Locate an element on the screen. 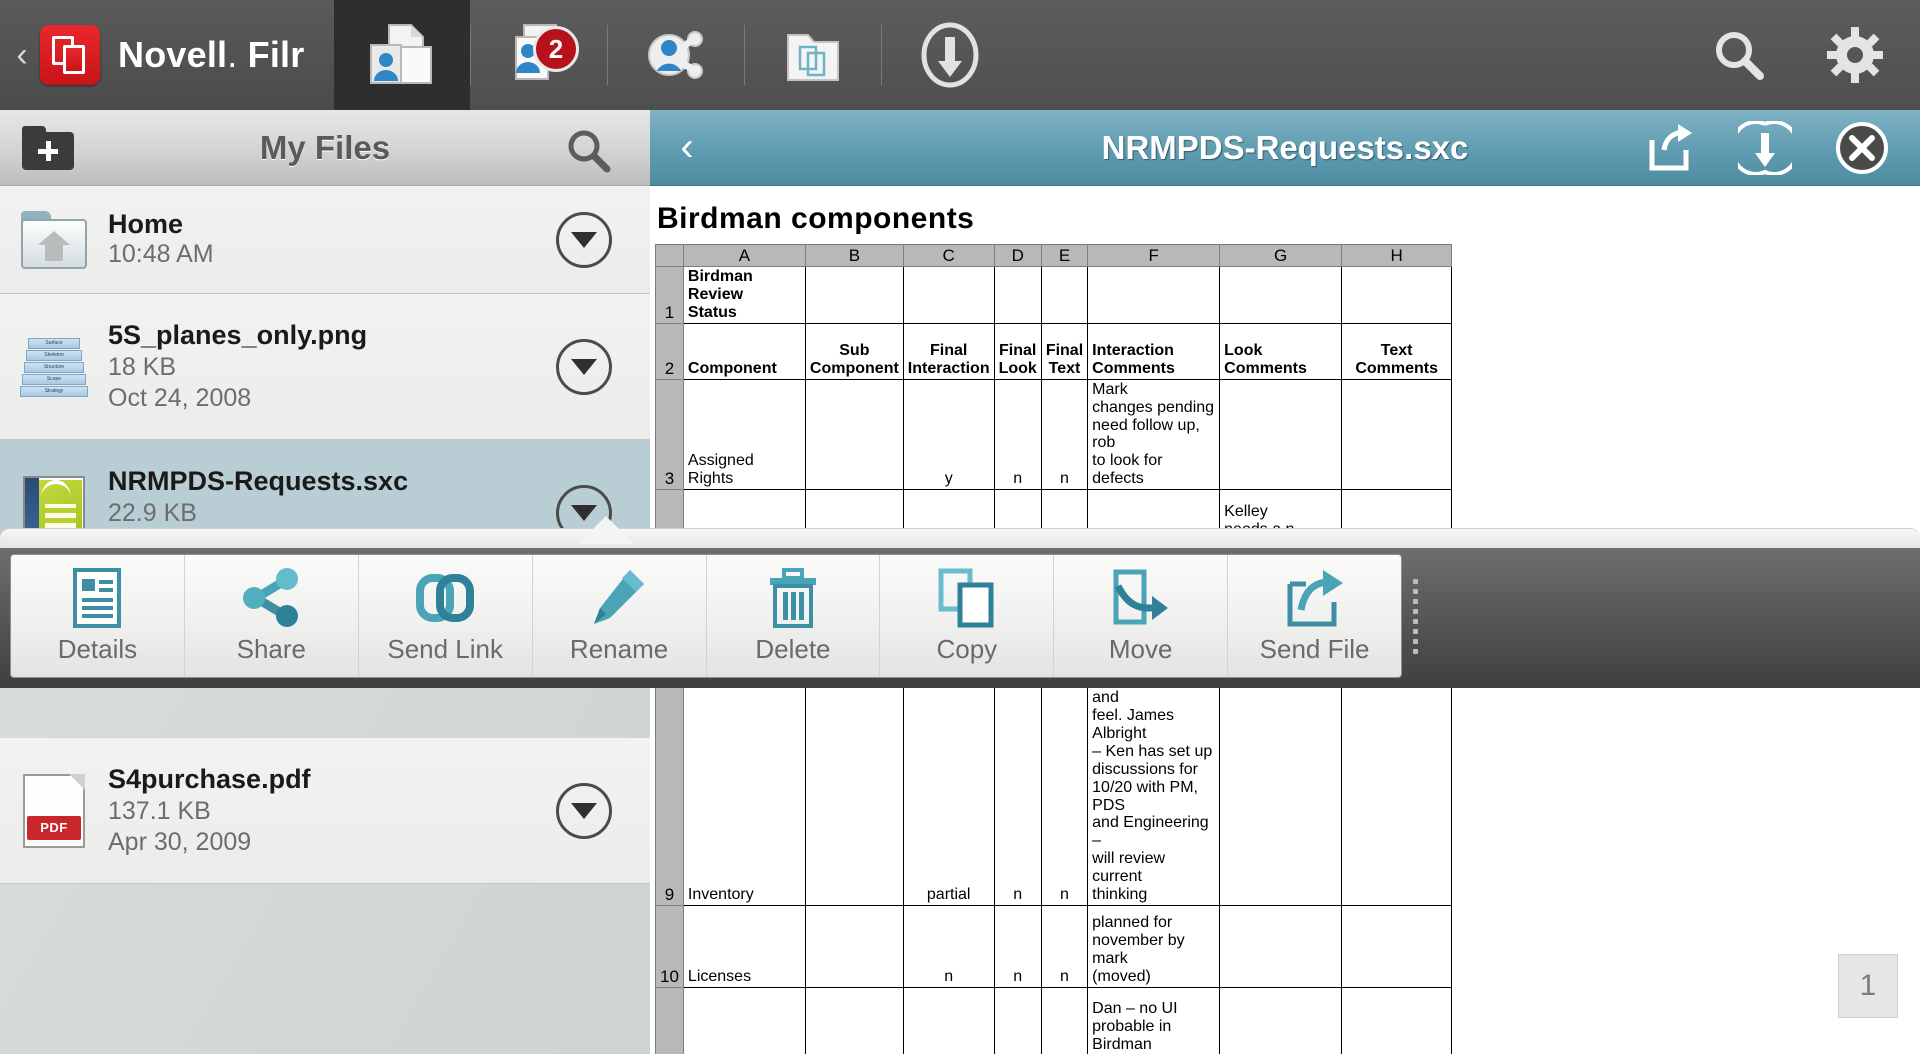 Image resolution: width=1920 pixels, height=1054 pixels. action-label: Details is located at coordinates (97, 648).